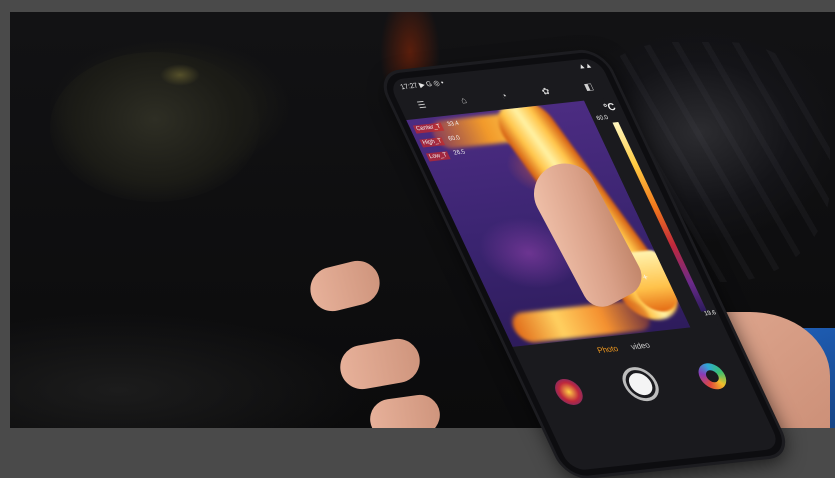 The width and height of the screenshot is (835, 478). I want to click on shutter-button, so click(640, 384).